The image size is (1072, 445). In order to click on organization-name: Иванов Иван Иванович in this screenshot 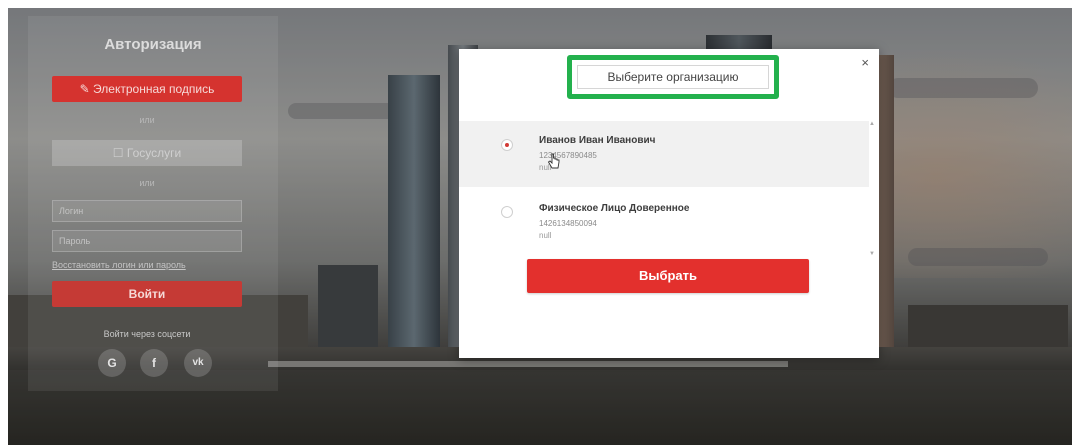, I will do `click(597, 140)`.